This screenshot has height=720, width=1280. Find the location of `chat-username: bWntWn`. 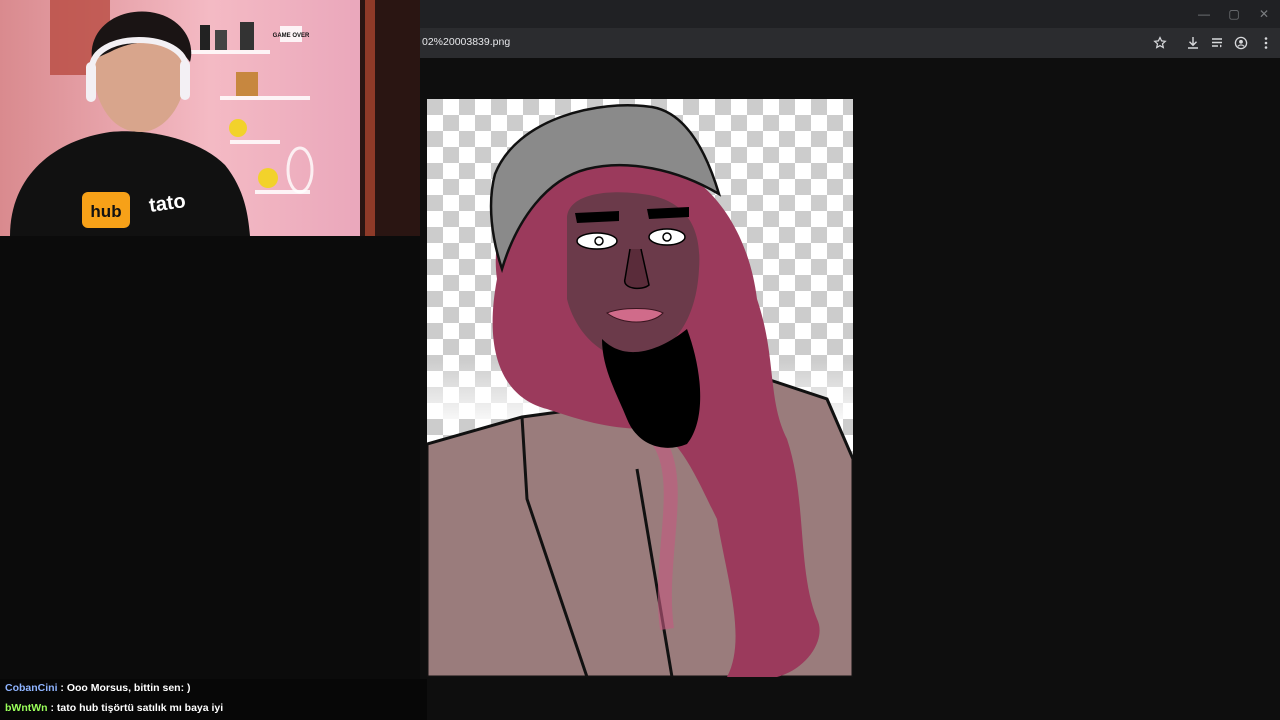

chat-username: bWntWn is located at coordinates (26, 708).